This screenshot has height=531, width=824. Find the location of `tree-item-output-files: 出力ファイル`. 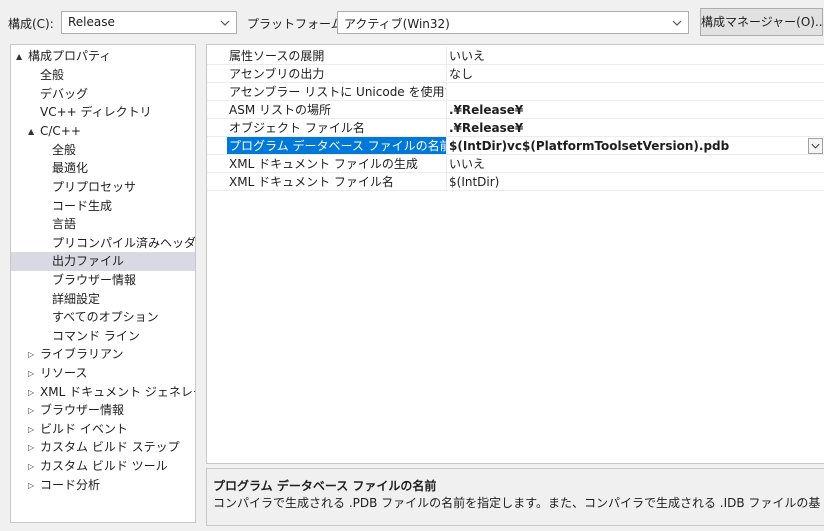

tree-item-output-files: 出力ファイル is located at coordinates (103, 261).